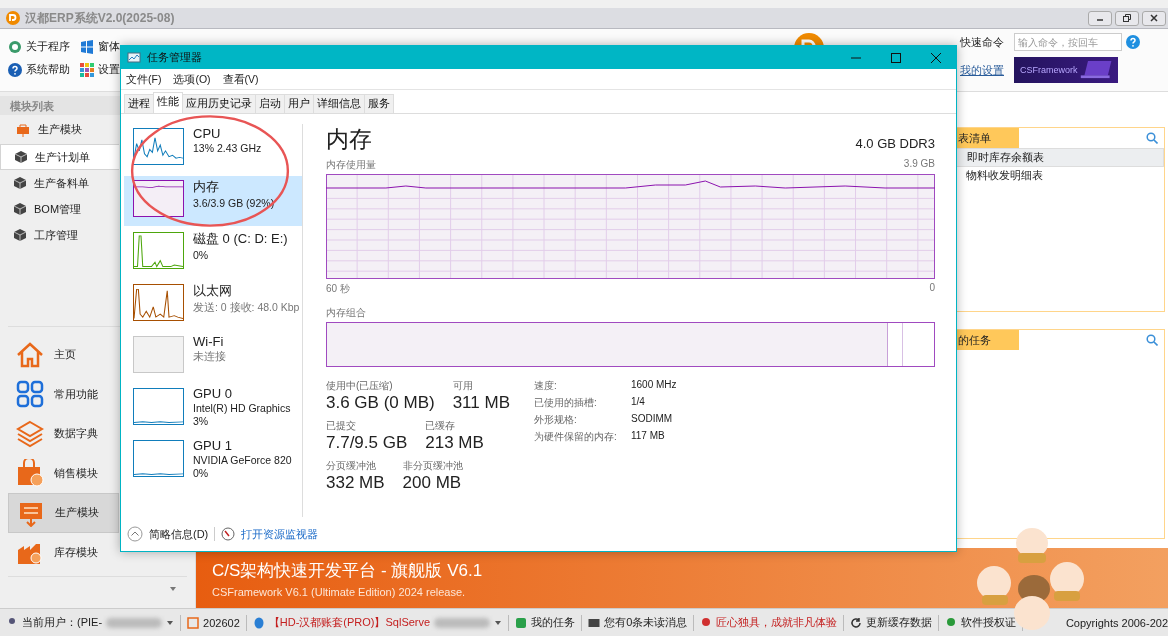 Image resolution: width=1168 pixels, height=636 pixels. What do you see at coordinates (648, 436) in the screenshot?
I see `spec-value: 117 MB` at bounding box center [648, 436].